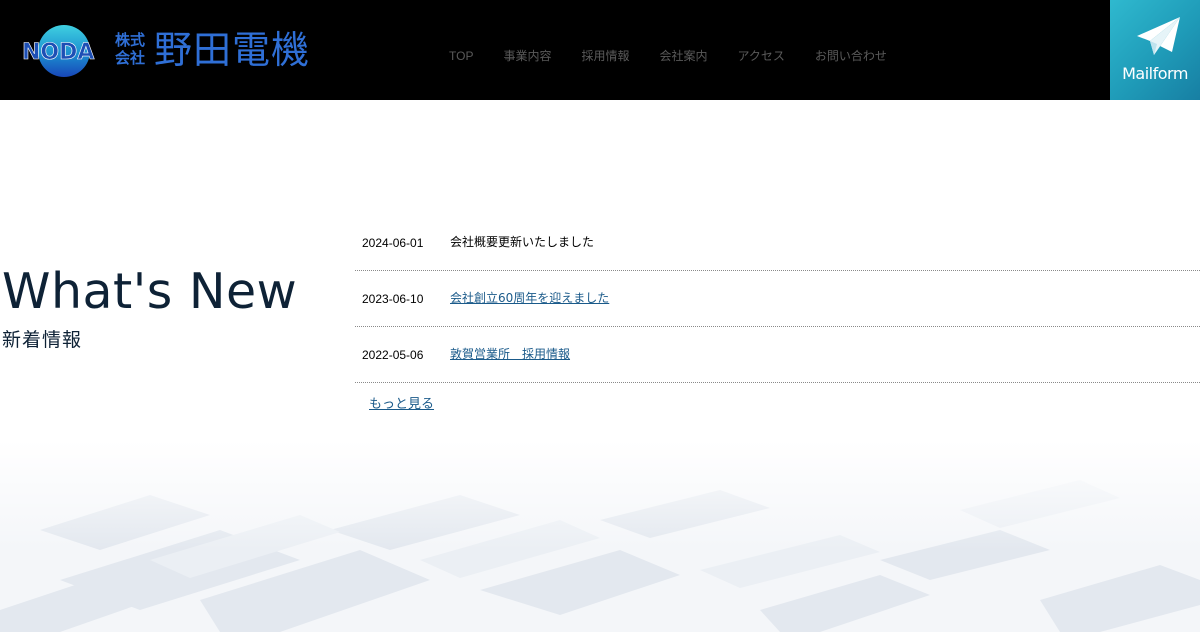 The height and width of the screenshot is (632, 1200). What do you see at coordinates (1158, 36) in the screenshot?
I see `paper-plane-icon` at bounding box center [1158, 36].